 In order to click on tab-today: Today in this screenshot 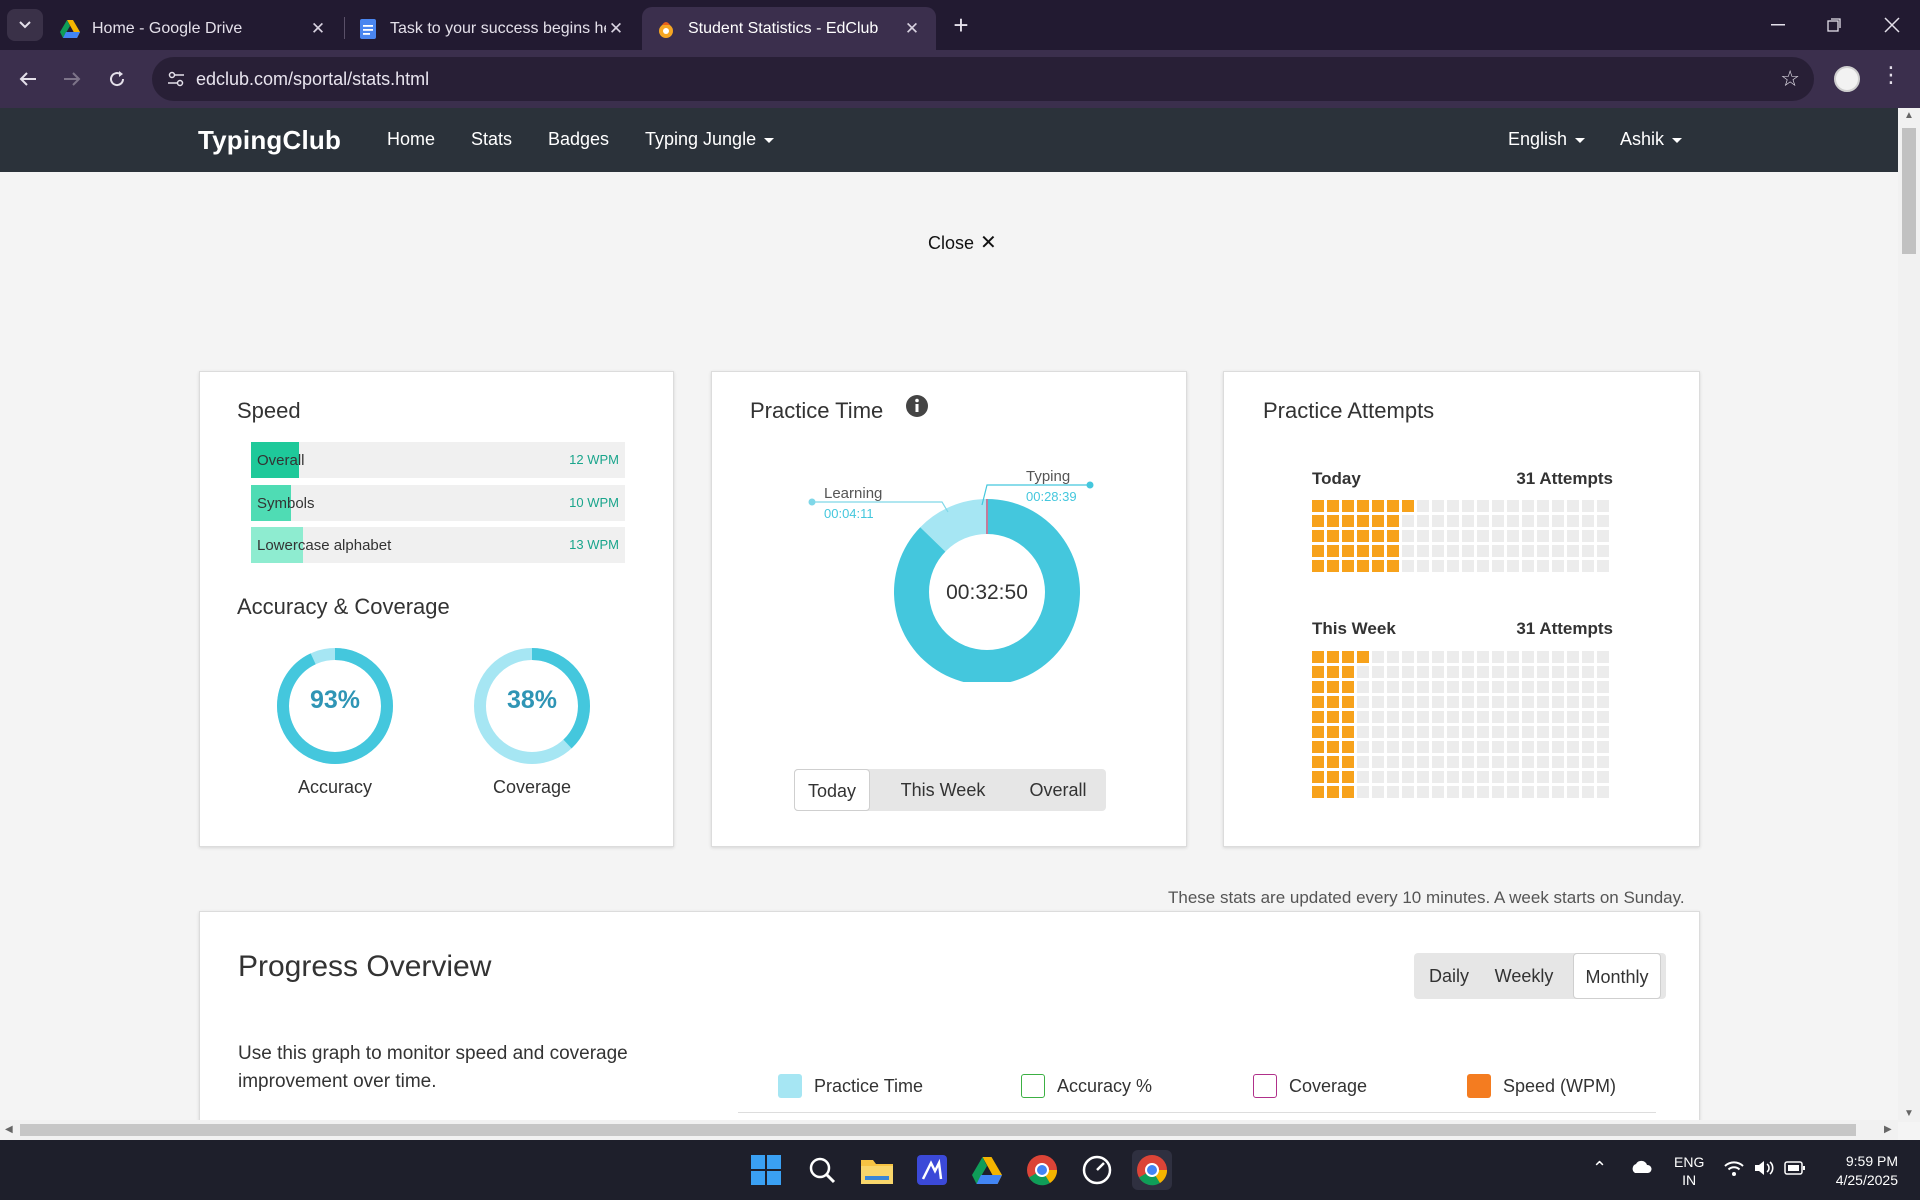, I will do `click(832, 790)`.